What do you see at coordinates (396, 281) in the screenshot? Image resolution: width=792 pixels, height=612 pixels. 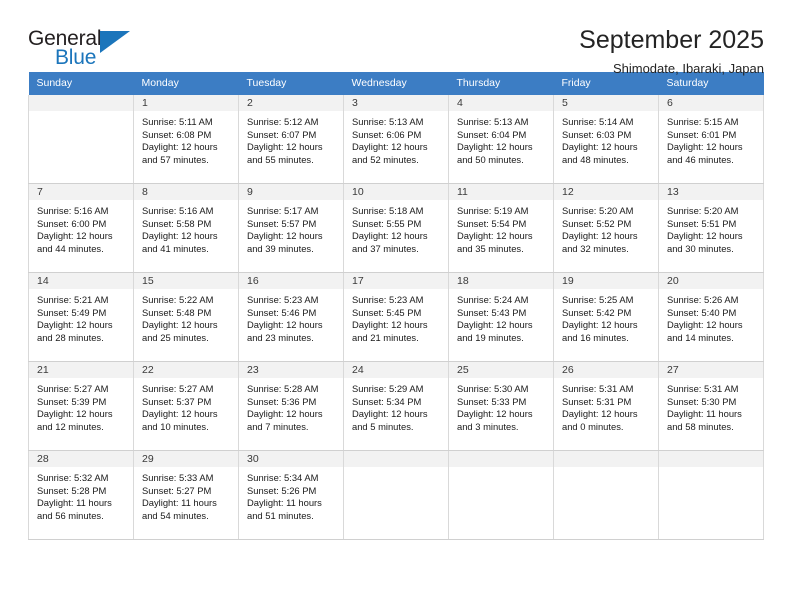 I see `day-number: 17` at bounding box center [396, 281].